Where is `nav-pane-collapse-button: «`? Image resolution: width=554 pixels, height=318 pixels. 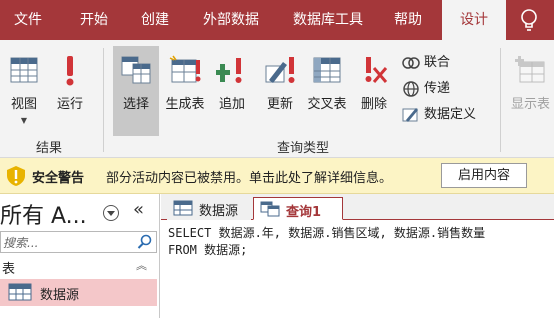
nav-pane-collapse-button: « is located at coordinates (138, 209).